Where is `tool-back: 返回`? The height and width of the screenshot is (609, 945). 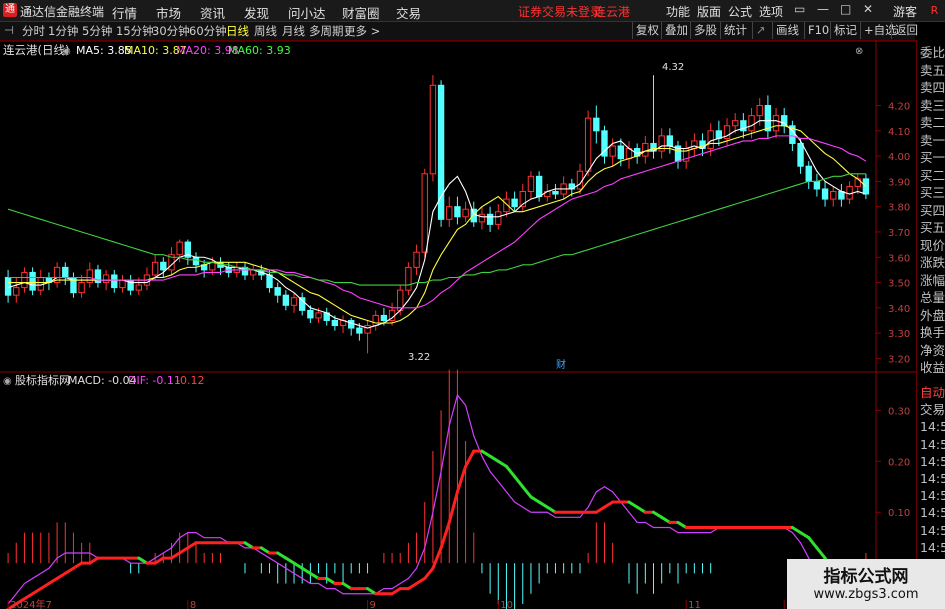
tool-back: 返回 is located at coordinates (906, 30).